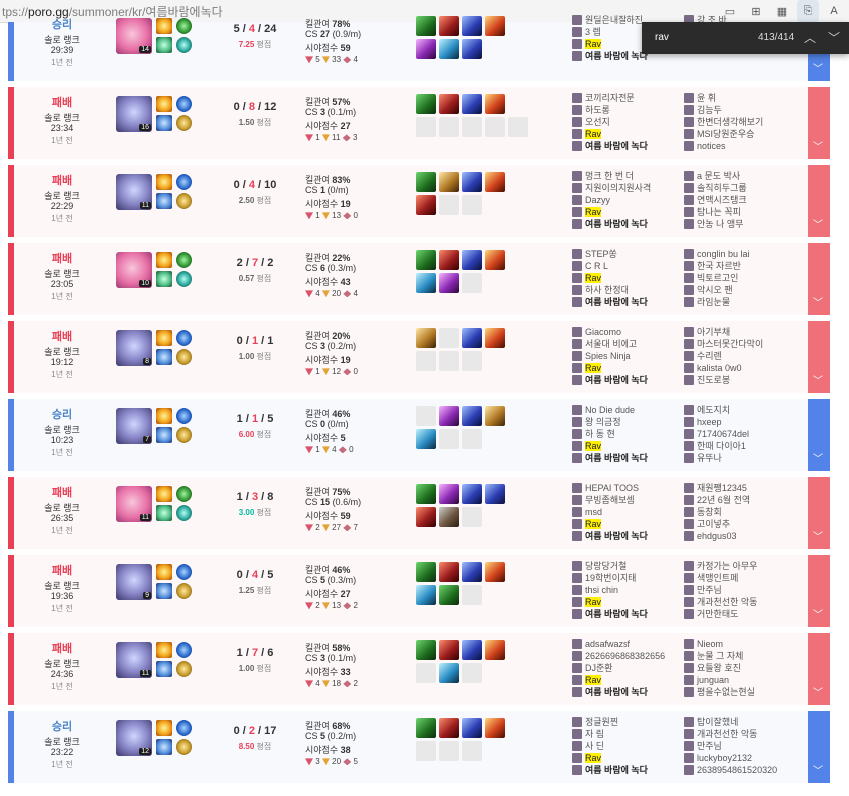 This screenshot has height=796, width=849. Describe the element at coordinates (628, 290) in the screenshot. I see `player-entry: 하사 한정대` at that location.